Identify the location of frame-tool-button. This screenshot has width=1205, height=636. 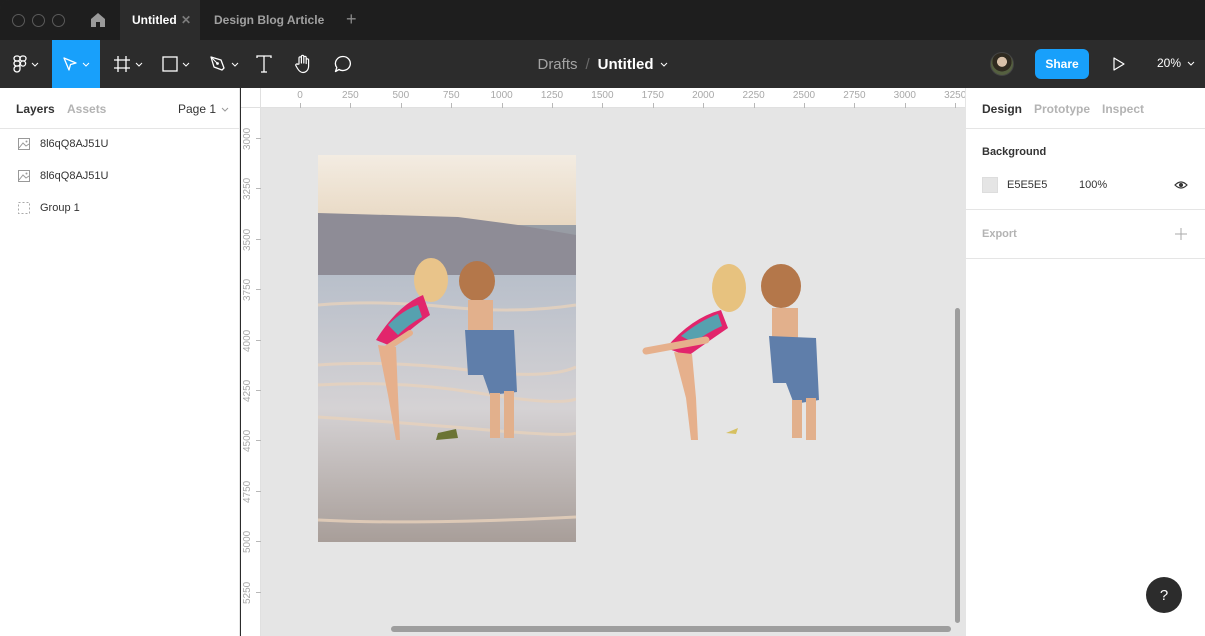
(128, 64).